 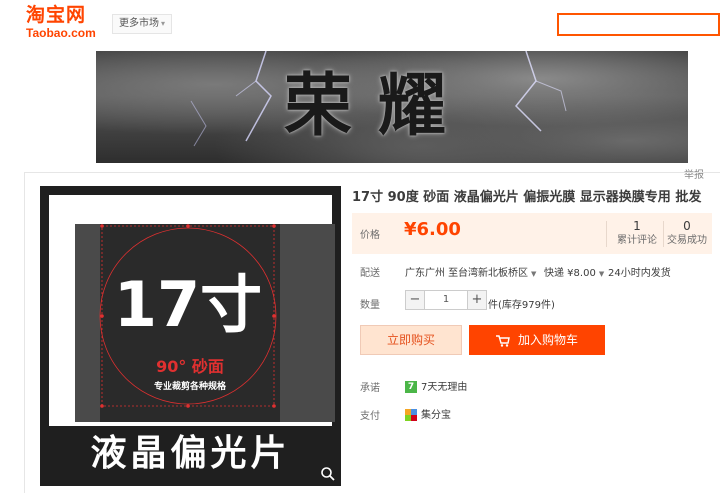 I want to click on shipping-destination-select: 台湾新北板桥区 ▼, so click(x=497, y=271).